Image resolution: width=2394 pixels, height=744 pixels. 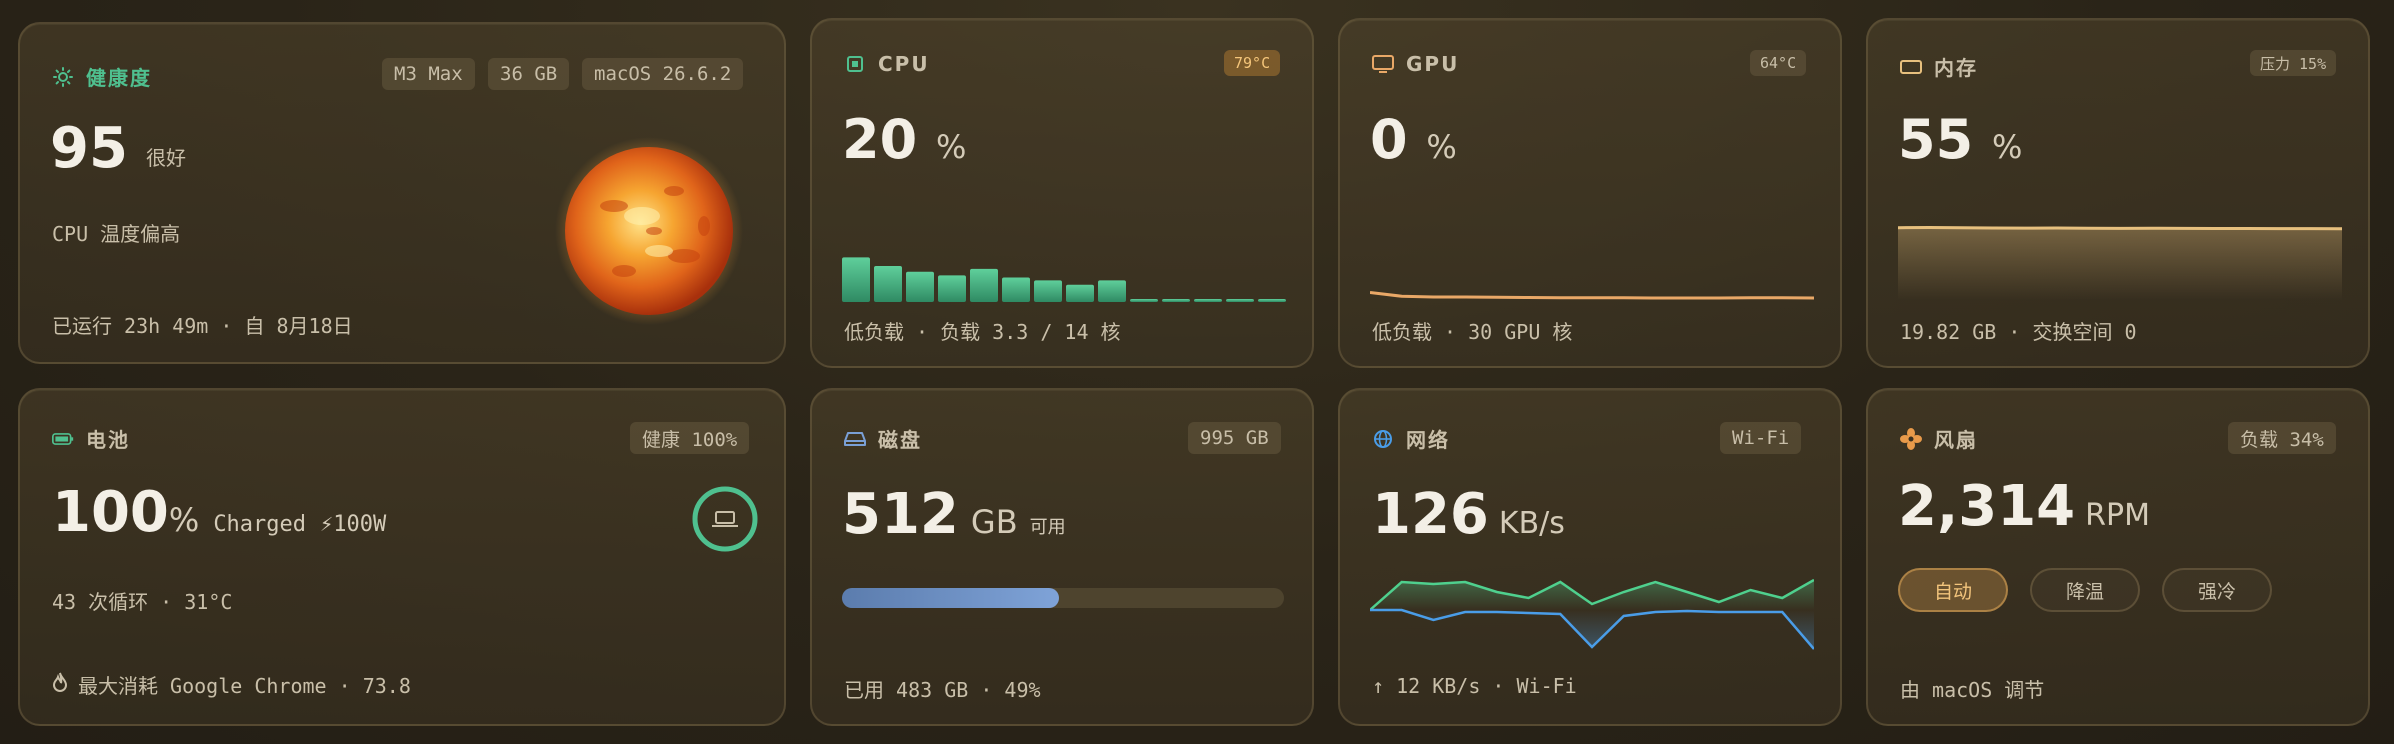 I want to click on network-header: 网络, so click(x=1411, y=438).